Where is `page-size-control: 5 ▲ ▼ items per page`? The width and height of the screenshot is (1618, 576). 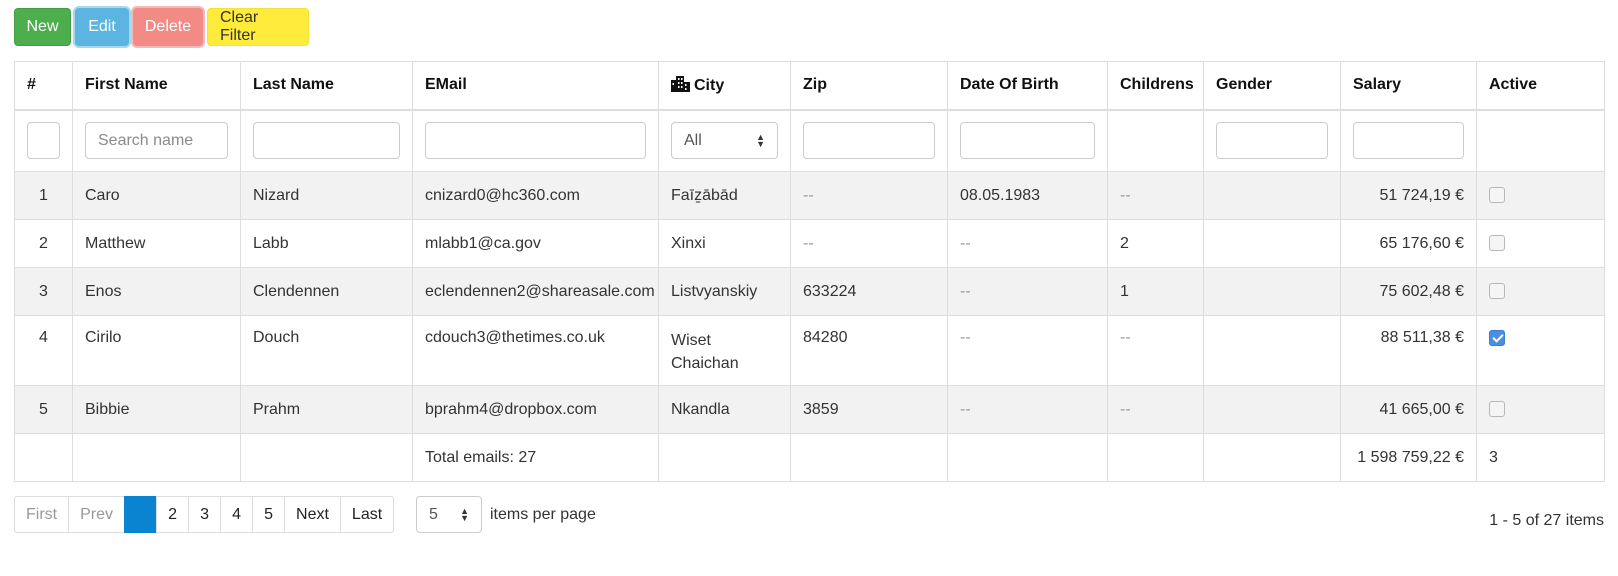
page-size-control: 5 ▲ ▼ items per page is located at coordinates (506, 514).